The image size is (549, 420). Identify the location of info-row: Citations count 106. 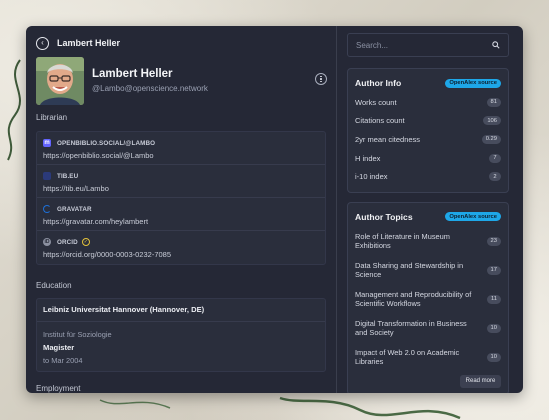
(428, 121).